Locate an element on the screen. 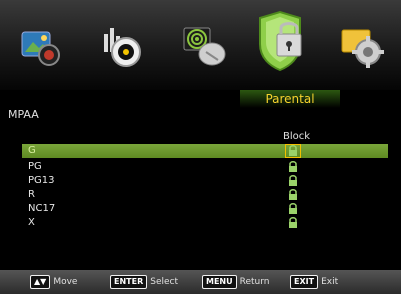 The image size is (401, 294). rating-label: NC17 is located at coordinates (42, 208).